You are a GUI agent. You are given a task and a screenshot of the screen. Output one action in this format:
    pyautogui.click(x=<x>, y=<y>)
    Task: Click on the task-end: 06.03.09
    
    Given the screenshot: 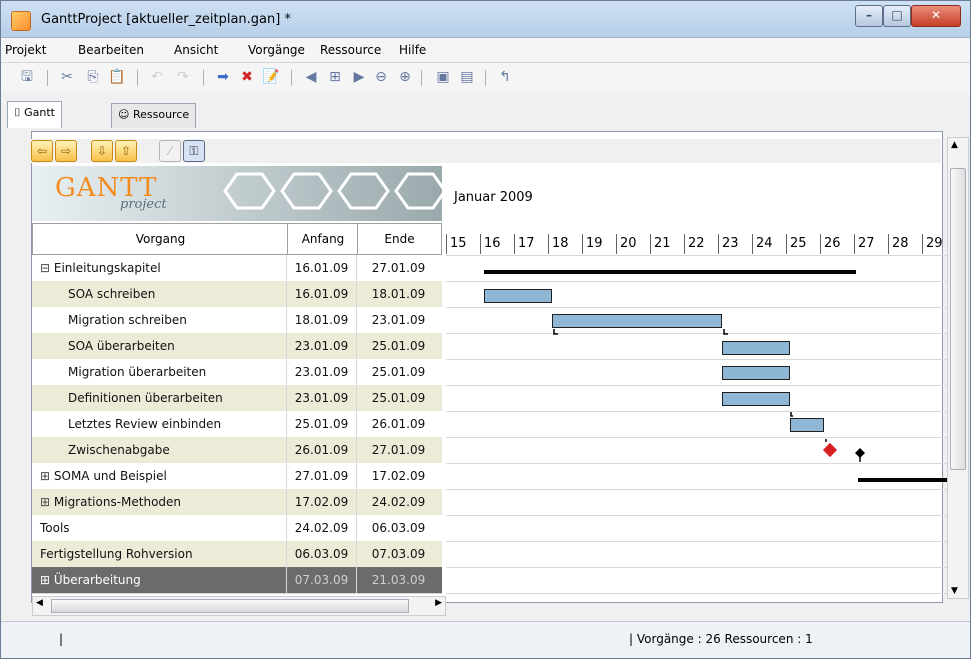 What is the action you would take?
    pyautogui.click(x=398, y=528)
    